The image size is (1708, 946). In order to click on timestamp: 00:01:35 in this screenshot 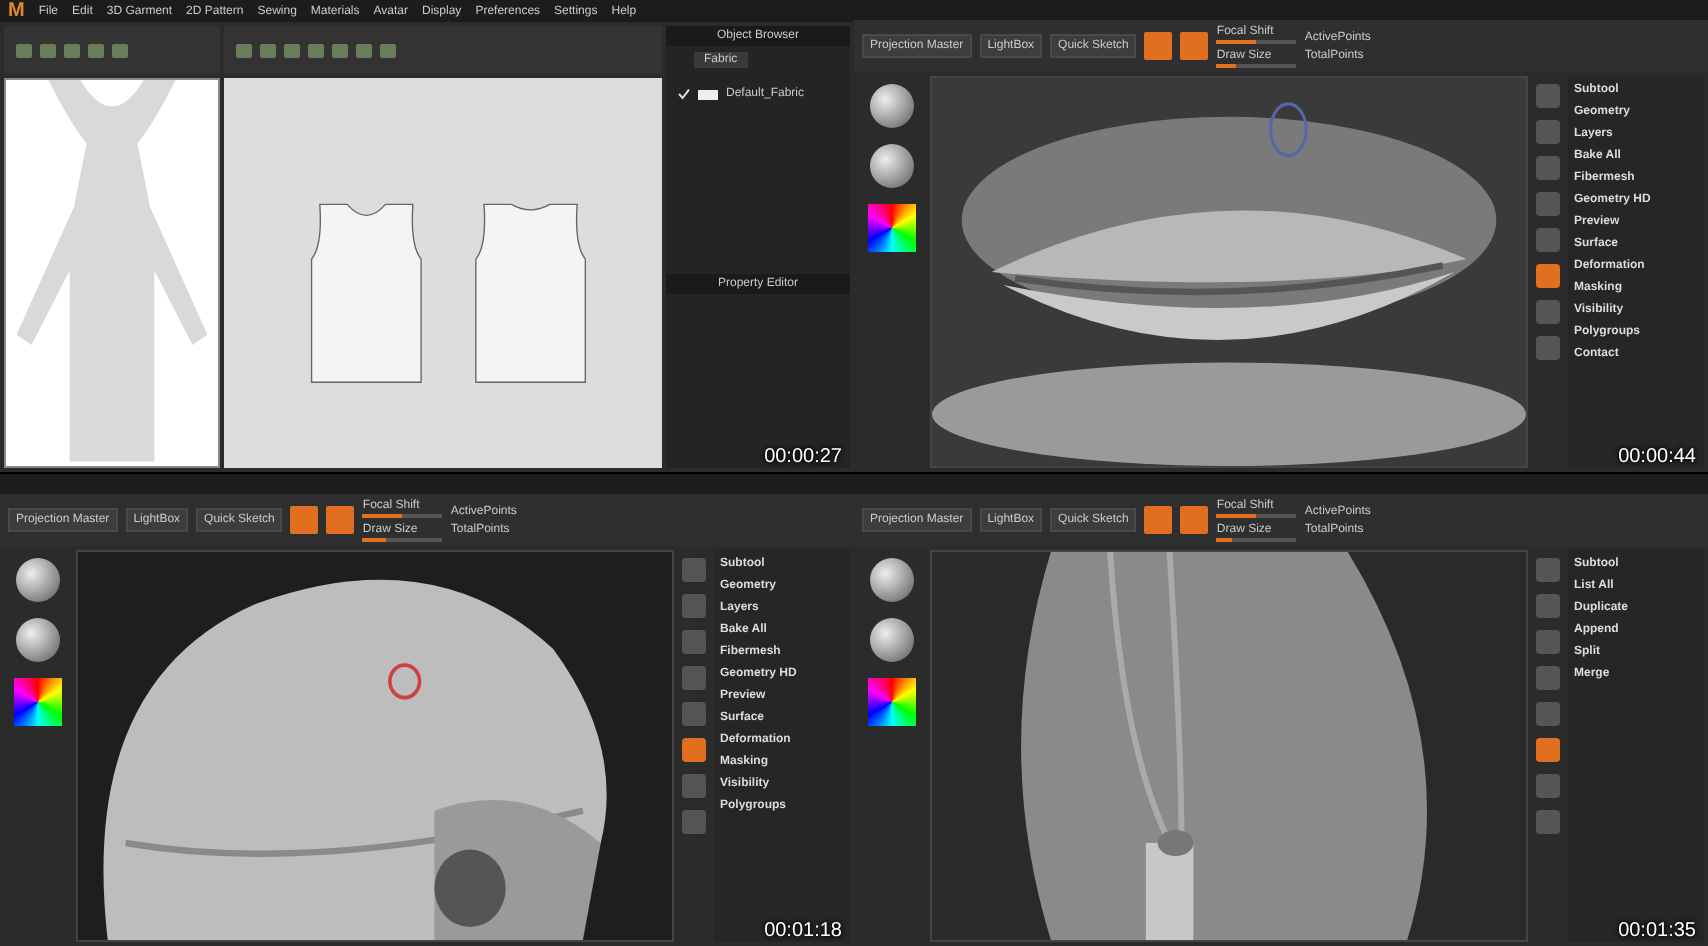, I will do `click(1657, 931)`.